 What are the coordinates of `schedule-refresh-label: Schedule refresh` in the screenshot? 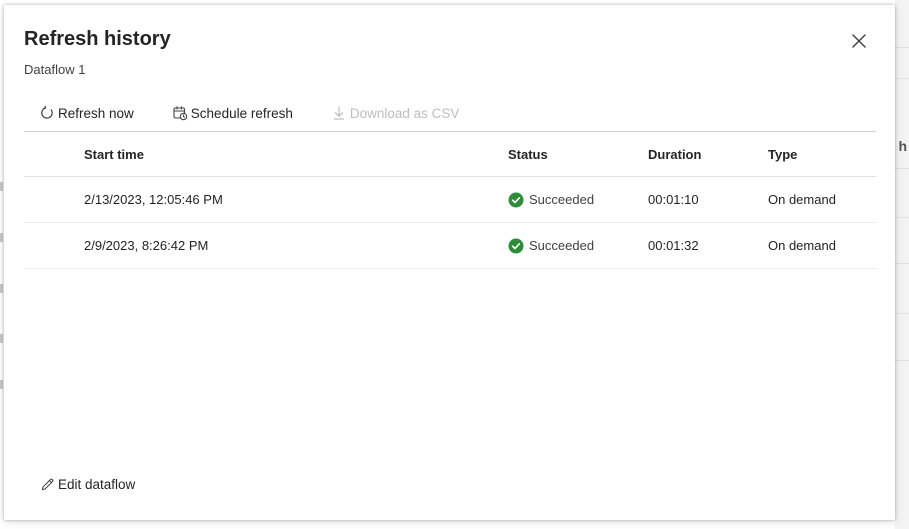 It's located at (241, 113).